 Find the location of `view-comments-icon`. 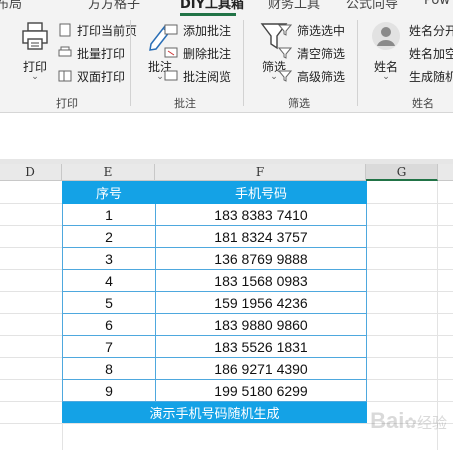

view-comments-icon is located at coordinates (171, 75).